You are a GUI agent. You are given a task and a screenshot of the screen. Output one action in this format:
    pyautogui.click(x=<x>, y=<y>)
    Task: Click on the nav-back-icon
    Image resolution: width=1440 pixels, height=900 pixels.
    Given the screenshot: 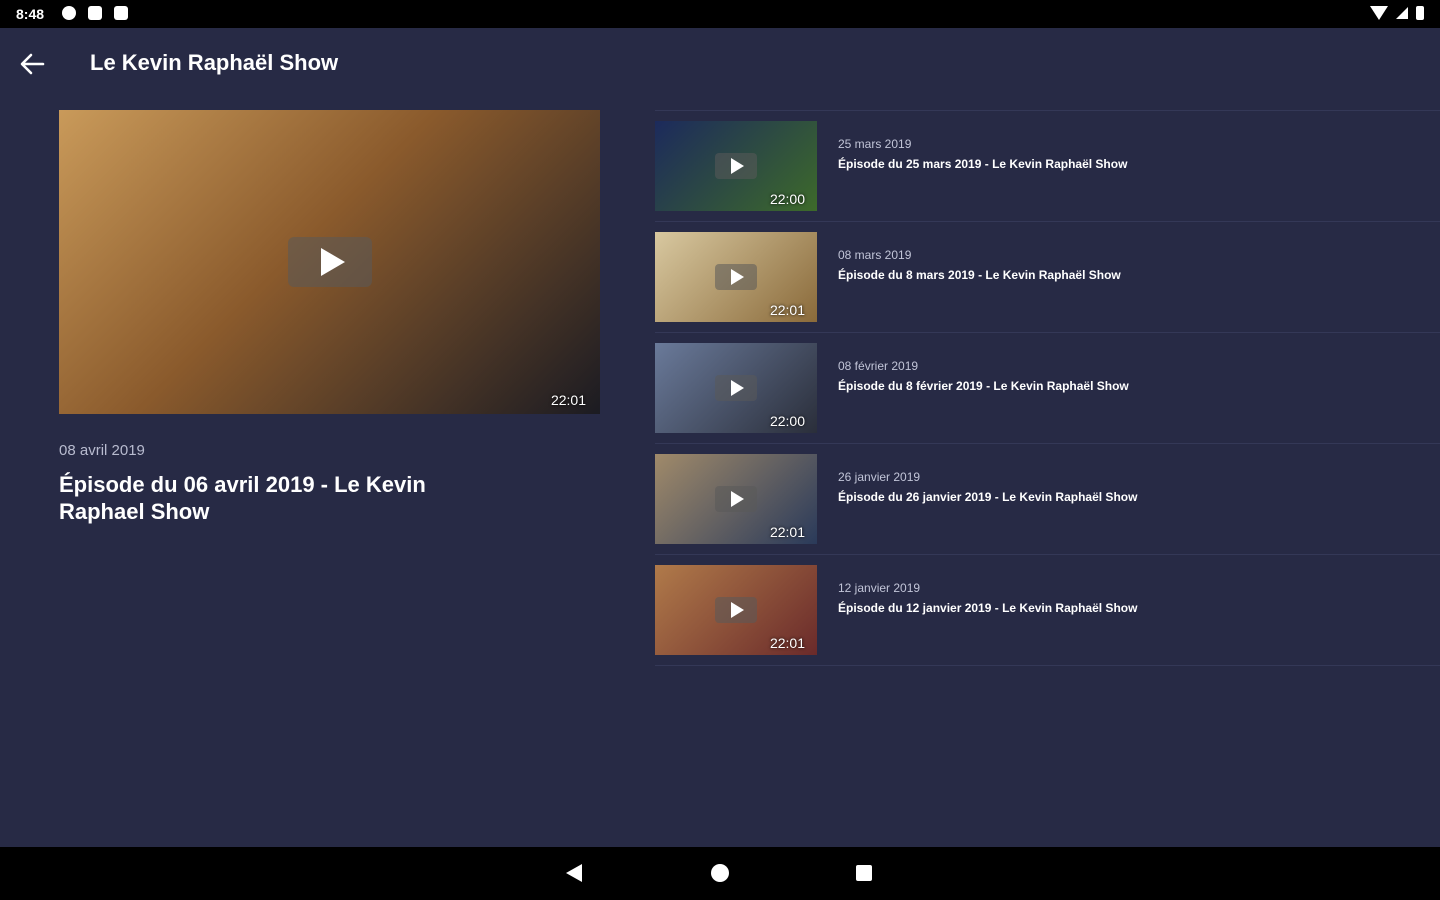 What is the action you would take?
    pyautogui.click(x=574, y=873)
    